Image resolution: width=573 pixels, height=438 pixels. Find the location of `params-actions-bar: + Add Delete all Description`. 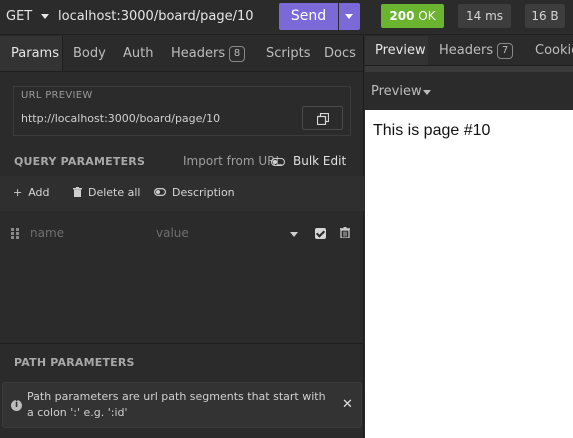

params-actions-bar: + Add Delete all Description is located at coordinates (182, 193).